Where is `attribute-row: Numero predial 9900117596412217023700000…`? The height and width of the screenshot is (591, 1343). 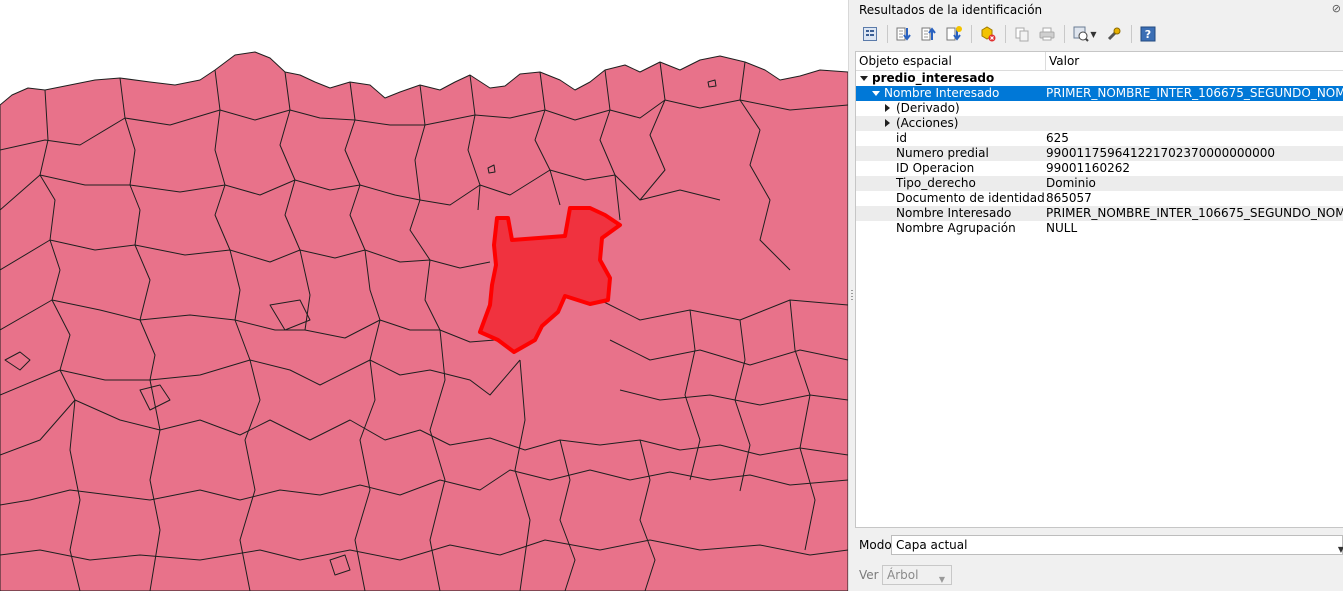 attribute-row: Numero predial 9900117596412217023700000… is located at coordinates (1099, 153).